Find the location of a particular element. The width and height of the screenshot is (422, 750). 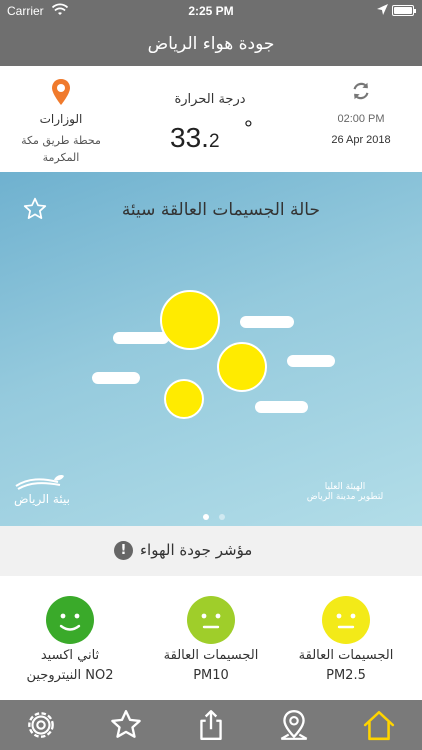

favorite-star-icon is located at coordinates (35, 209).